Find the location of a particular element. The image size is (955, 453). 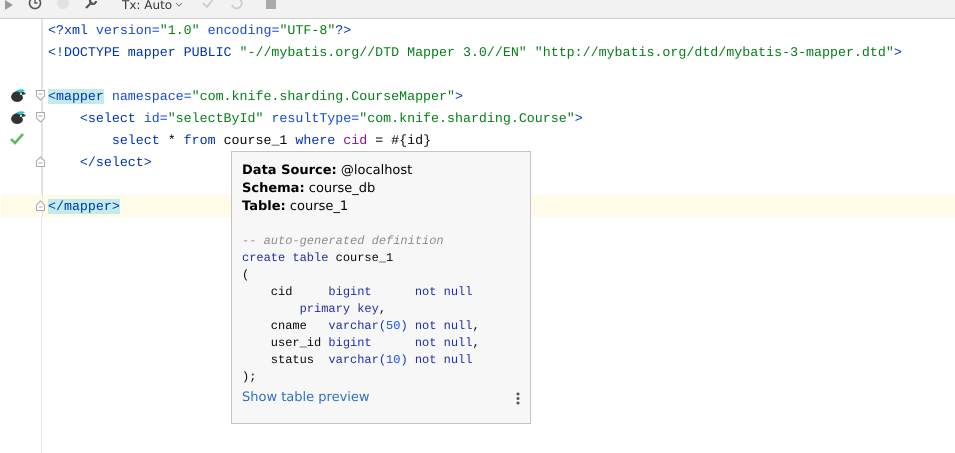

ddl-line: ( is located at coordinates (246, 275).